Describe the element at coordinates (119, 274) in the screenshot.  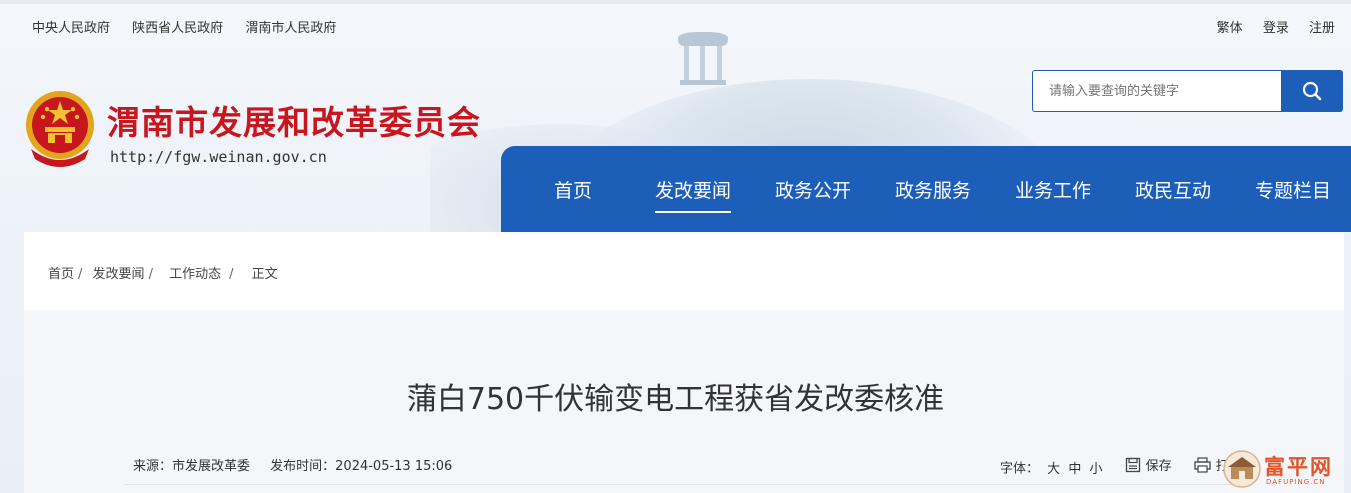
I see `breadcrumb-news: 发改要闻` at that location.